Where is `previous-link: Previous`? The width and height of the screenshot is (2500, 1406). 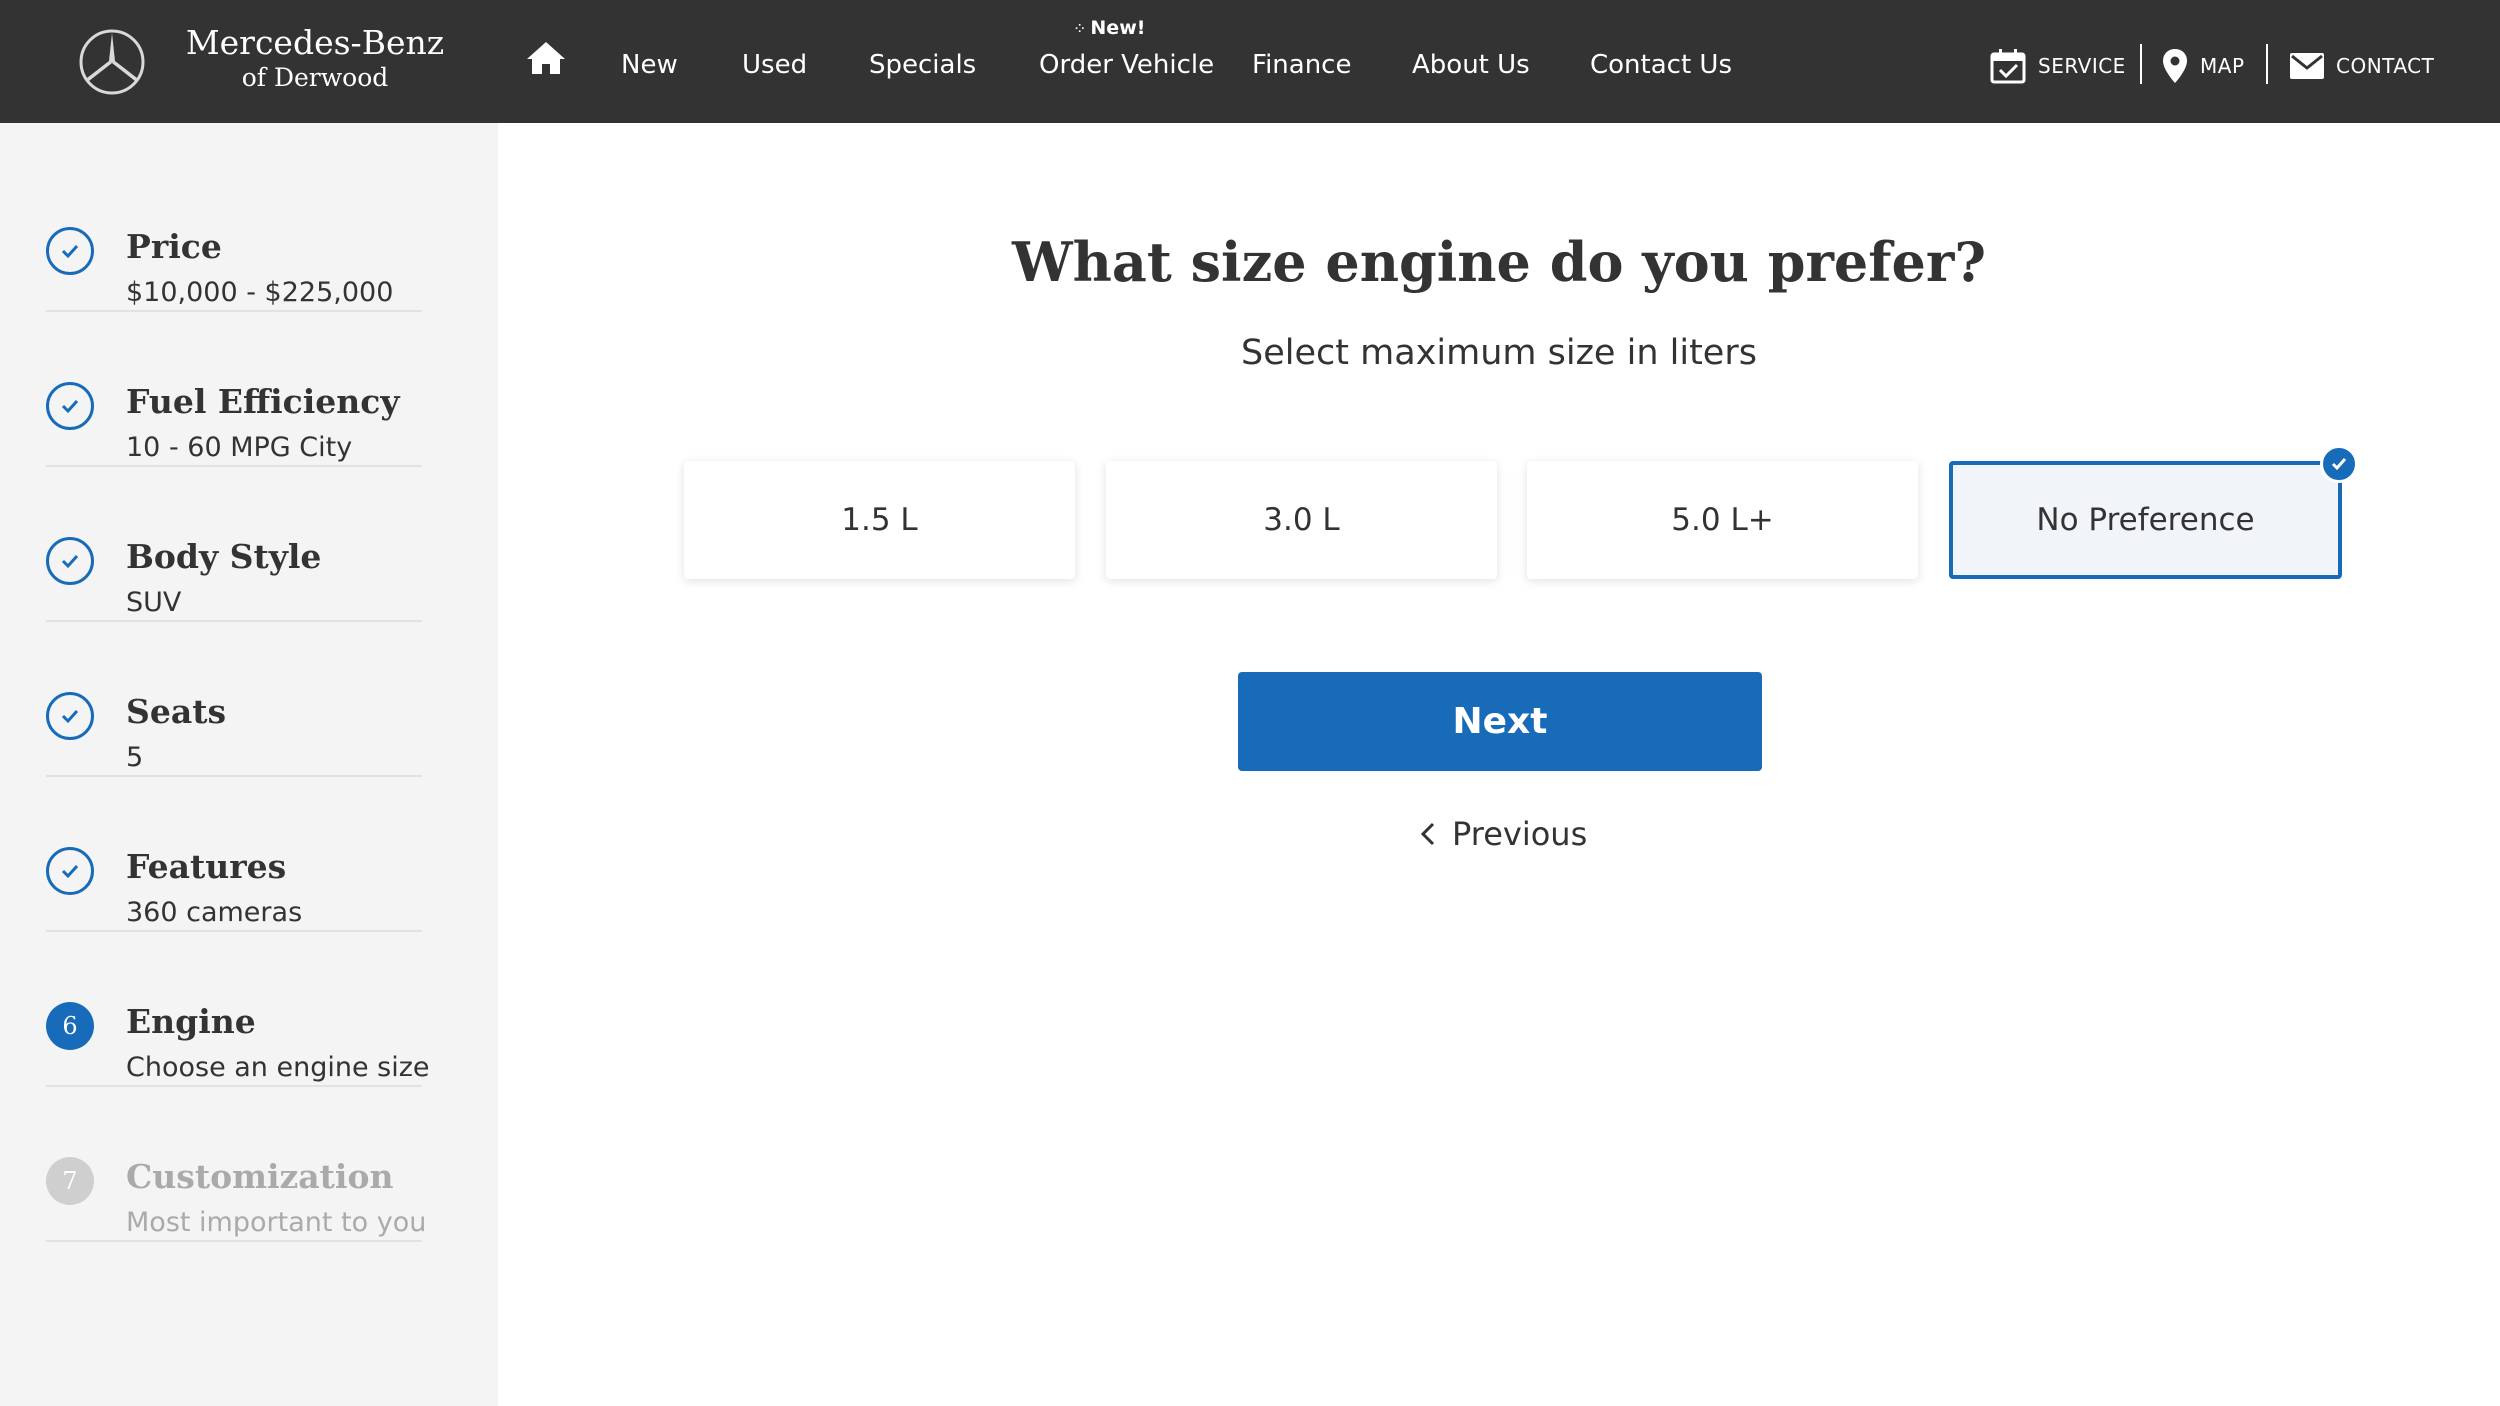
previous-link: Previous is located at coordinates (1503, 834).